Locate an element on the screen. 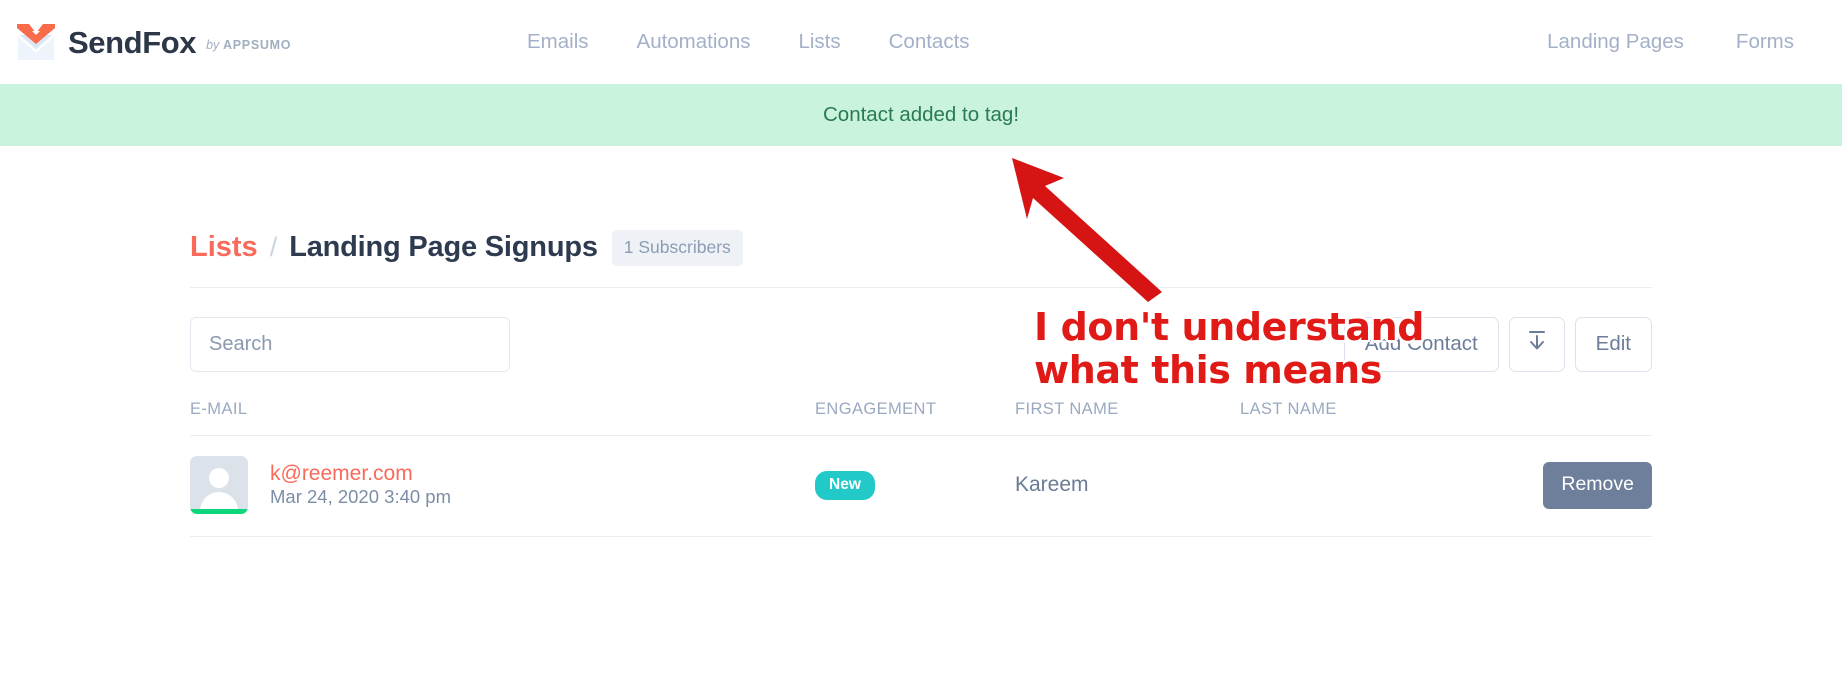 This screenshot has height=680, width=1842. brand-by-company: APPSUMO is located at coordinates (257, 44).